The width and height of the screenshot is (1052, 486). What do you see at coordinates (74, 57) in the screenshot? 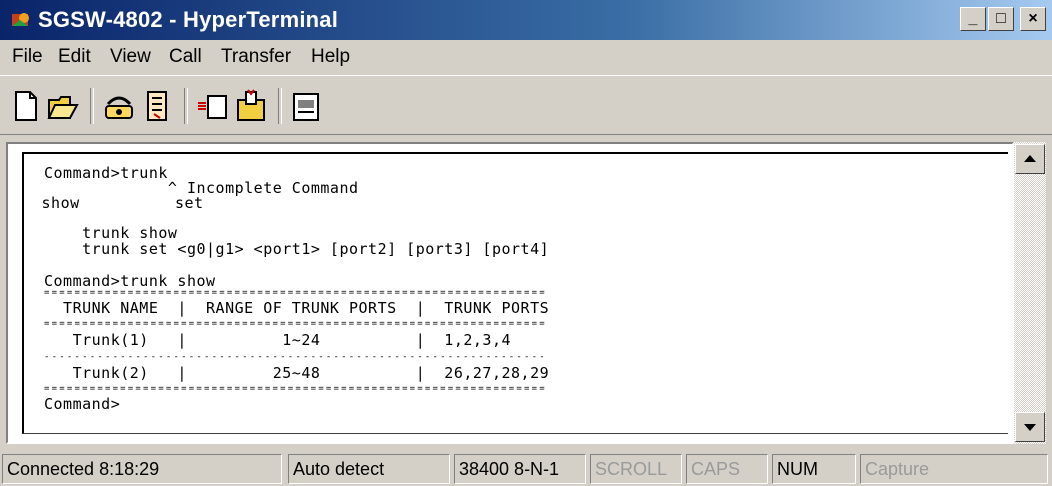
I see `menu-edit: Edit` at bounding box center [74, 57].